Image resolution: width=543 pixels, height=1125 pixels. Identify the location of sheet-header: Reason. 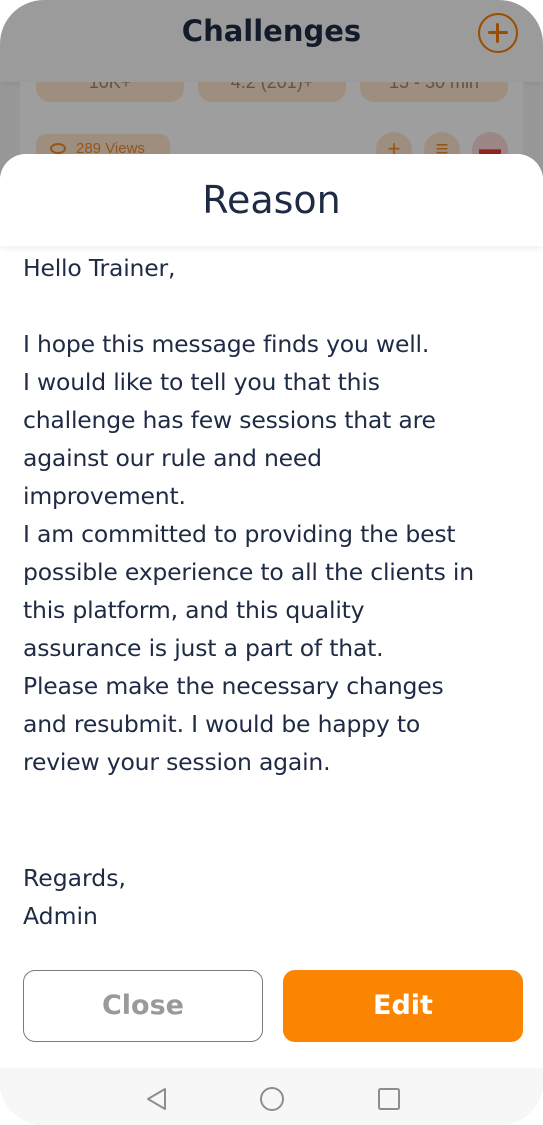
(271, 200).